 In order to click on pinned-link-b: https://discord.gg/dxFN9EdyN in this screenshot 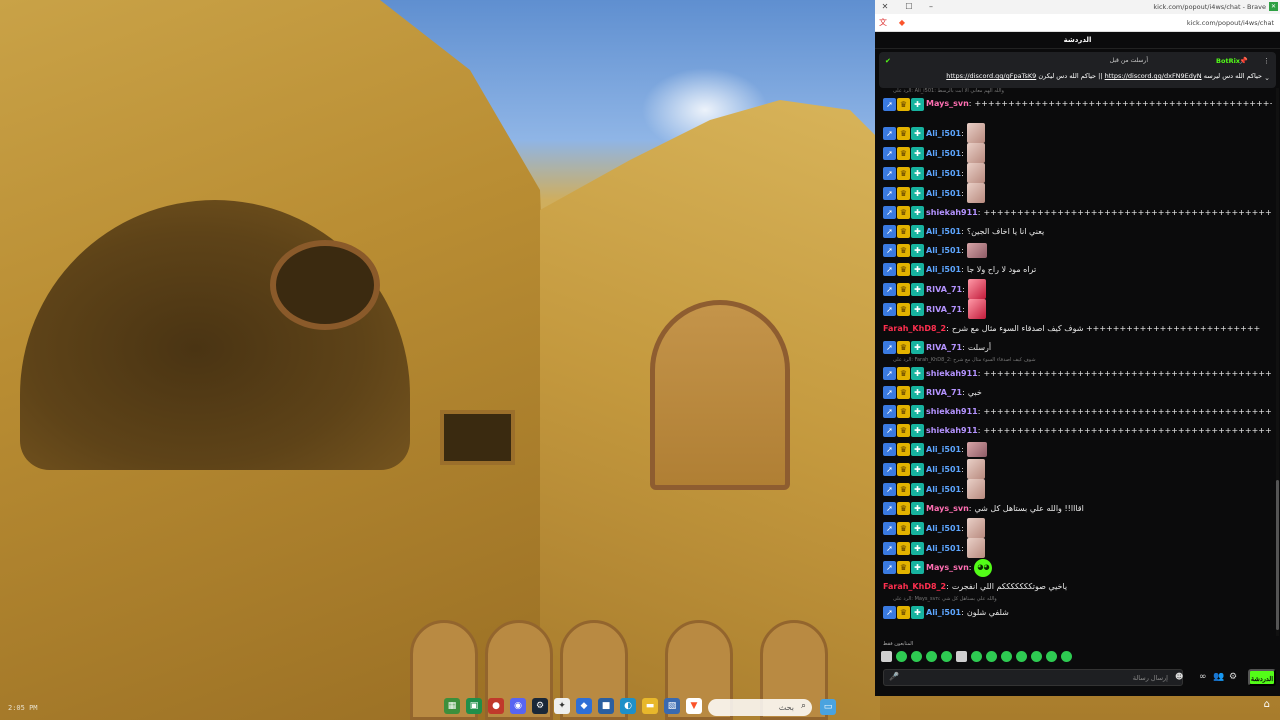, I will do `click(1153, 76)`.